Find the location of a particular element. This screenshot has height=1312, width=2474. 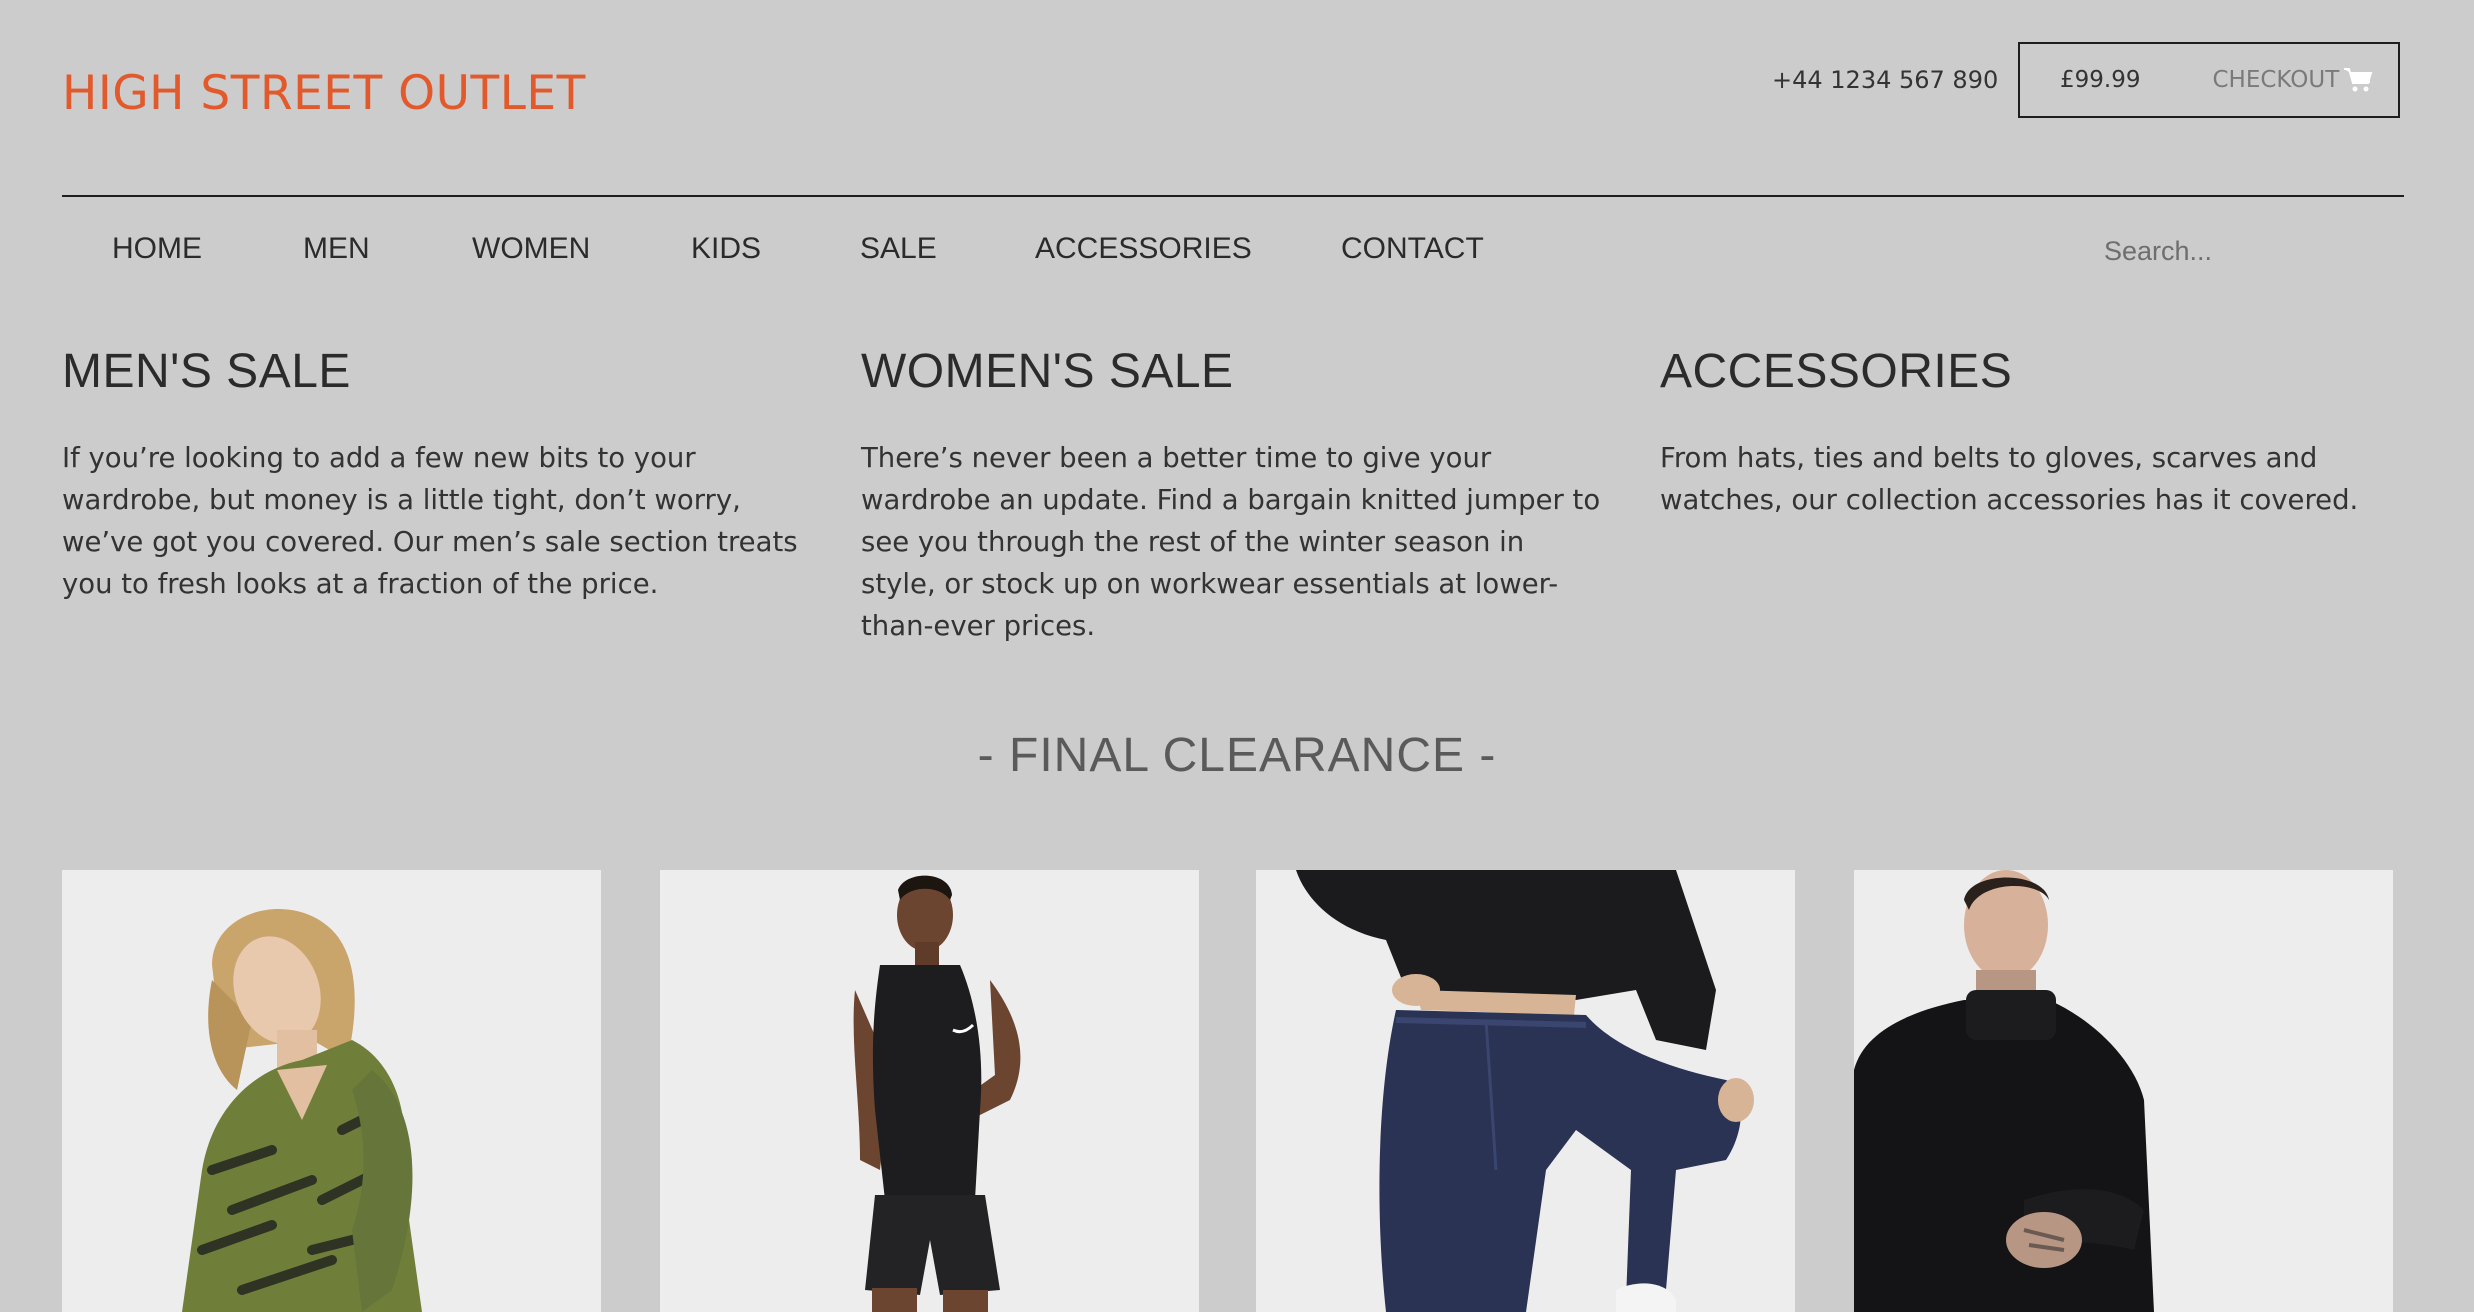

cart-box: £99.99 CHECKOUT is located at coordinates (2209, 80).